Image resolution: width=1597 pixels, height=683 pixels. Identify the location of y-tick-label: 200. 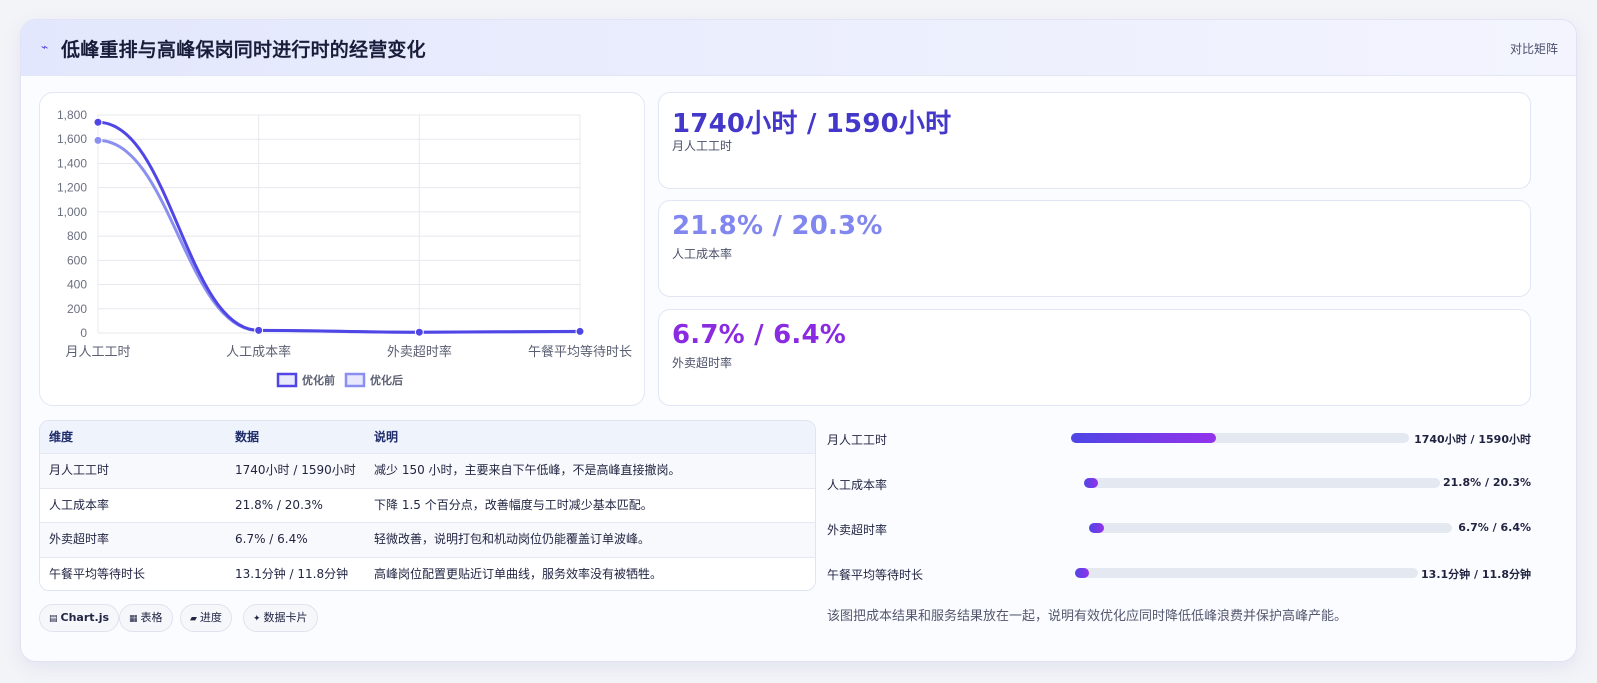
(77, 309).